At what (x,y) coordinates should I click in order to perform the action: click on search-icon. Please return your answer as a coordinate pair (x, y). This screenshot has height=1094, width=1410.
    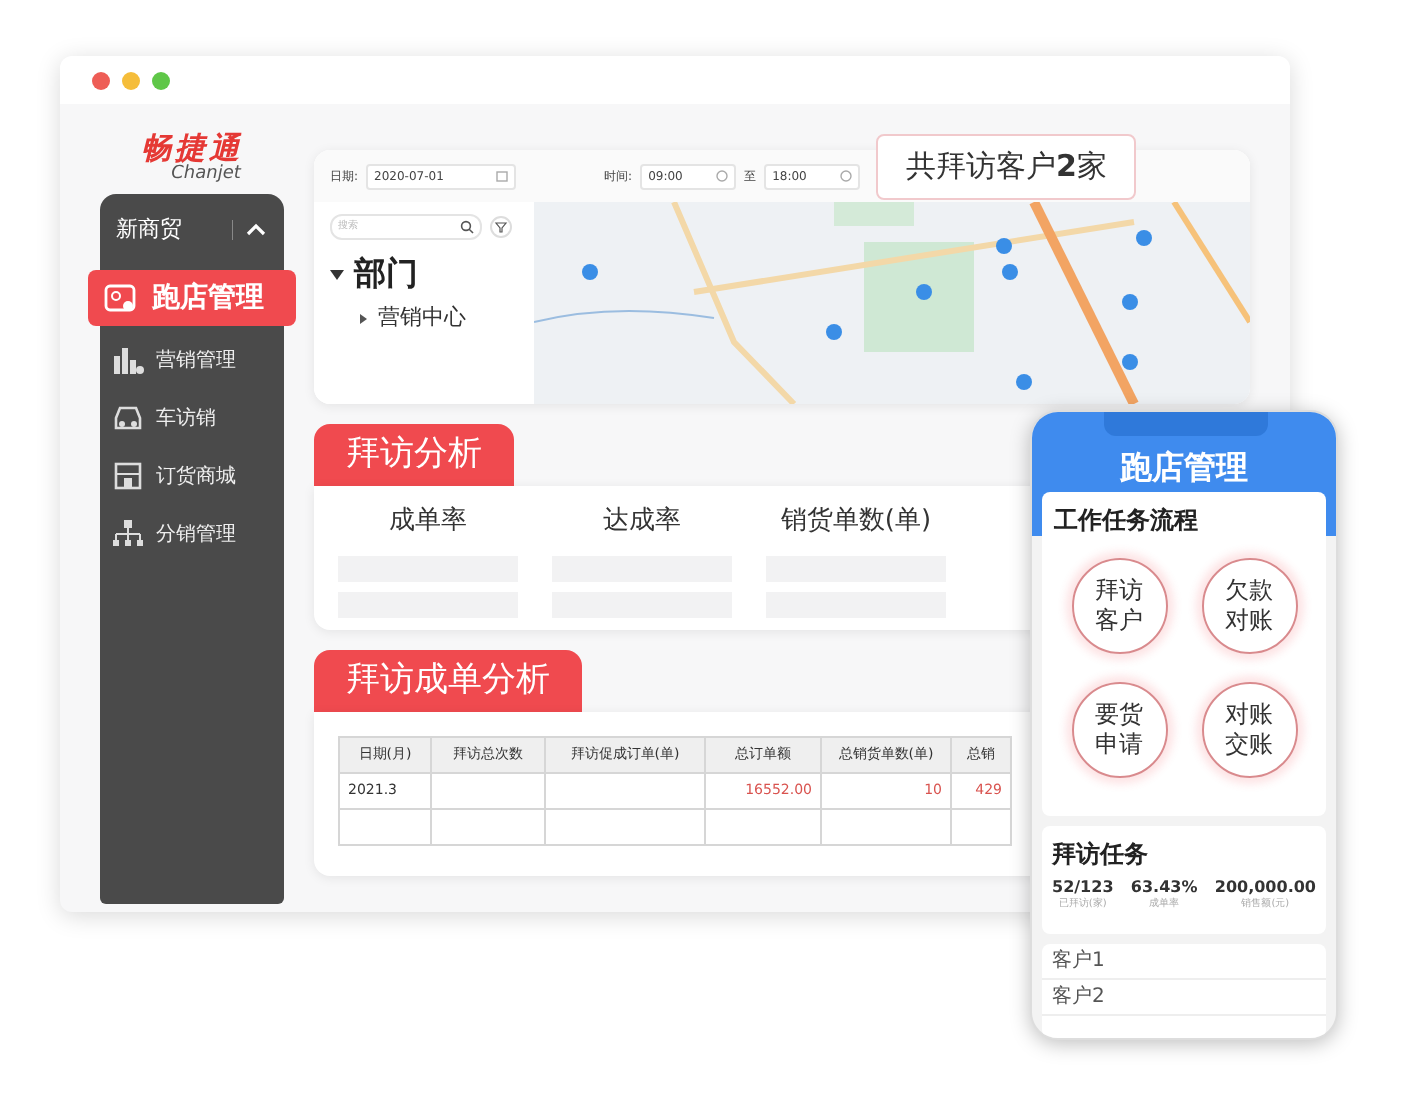
    Looking at the image, I should click on (467, 227).